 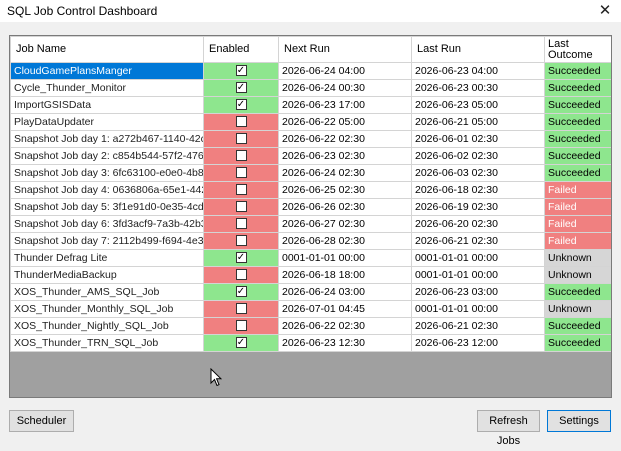 What do you see at coordinates (478, 71) in the screenshot?
I see `last-run-cell: 2026-06-23 04:00` at bounding box center [478, 71].